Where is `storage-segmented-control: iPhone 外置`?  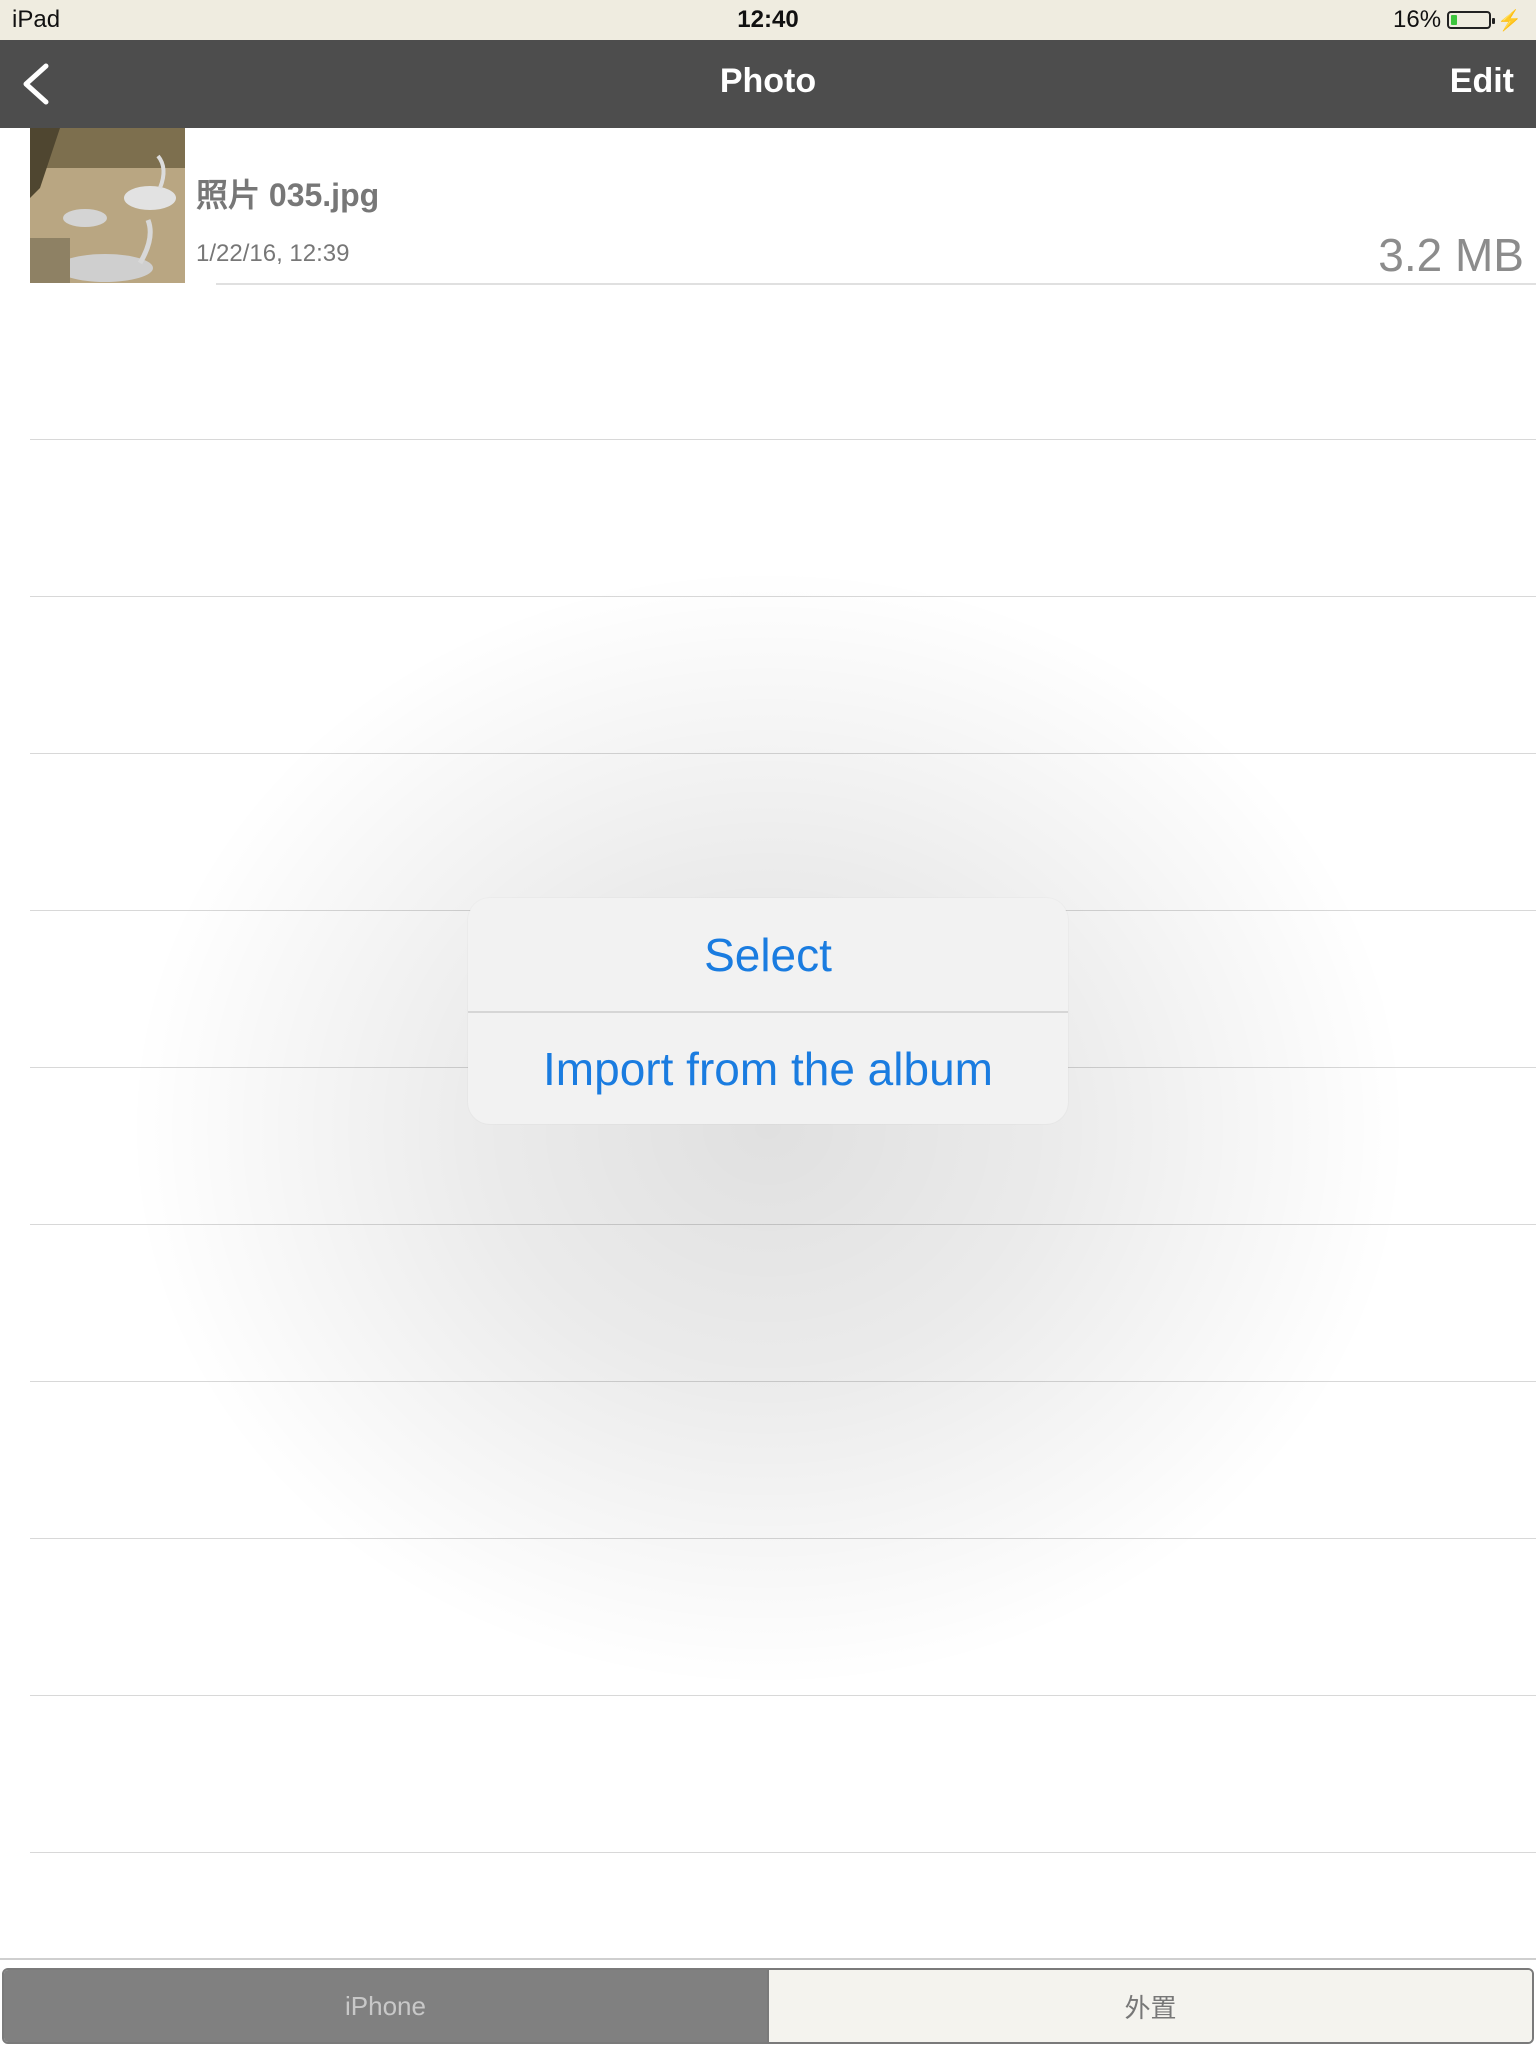
storage-segmented-control: iPhone 外置 is located at coordinates (768, 2006).